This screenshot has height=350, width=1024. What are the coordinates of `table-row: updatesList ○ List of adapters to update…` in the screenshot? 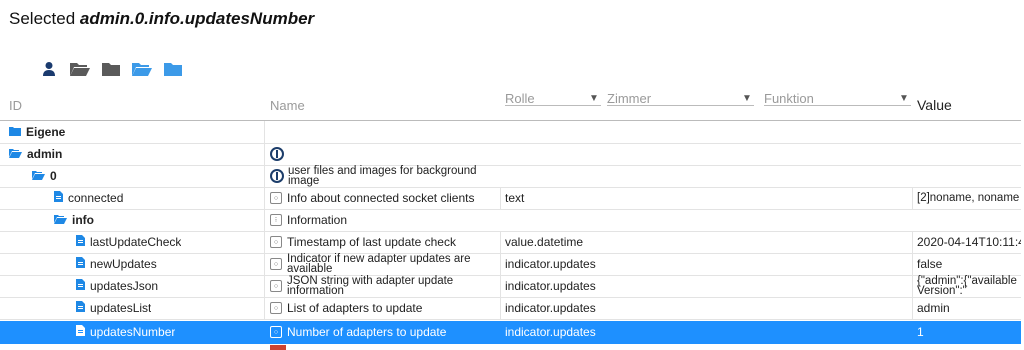 It's located at (510, 308).